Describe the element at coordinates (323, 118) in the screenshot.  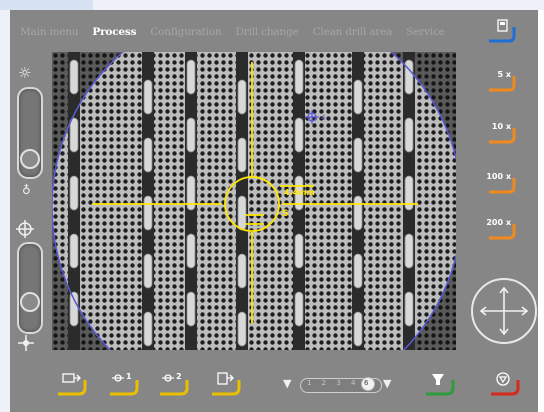
I see `target-label: 4` at that location.